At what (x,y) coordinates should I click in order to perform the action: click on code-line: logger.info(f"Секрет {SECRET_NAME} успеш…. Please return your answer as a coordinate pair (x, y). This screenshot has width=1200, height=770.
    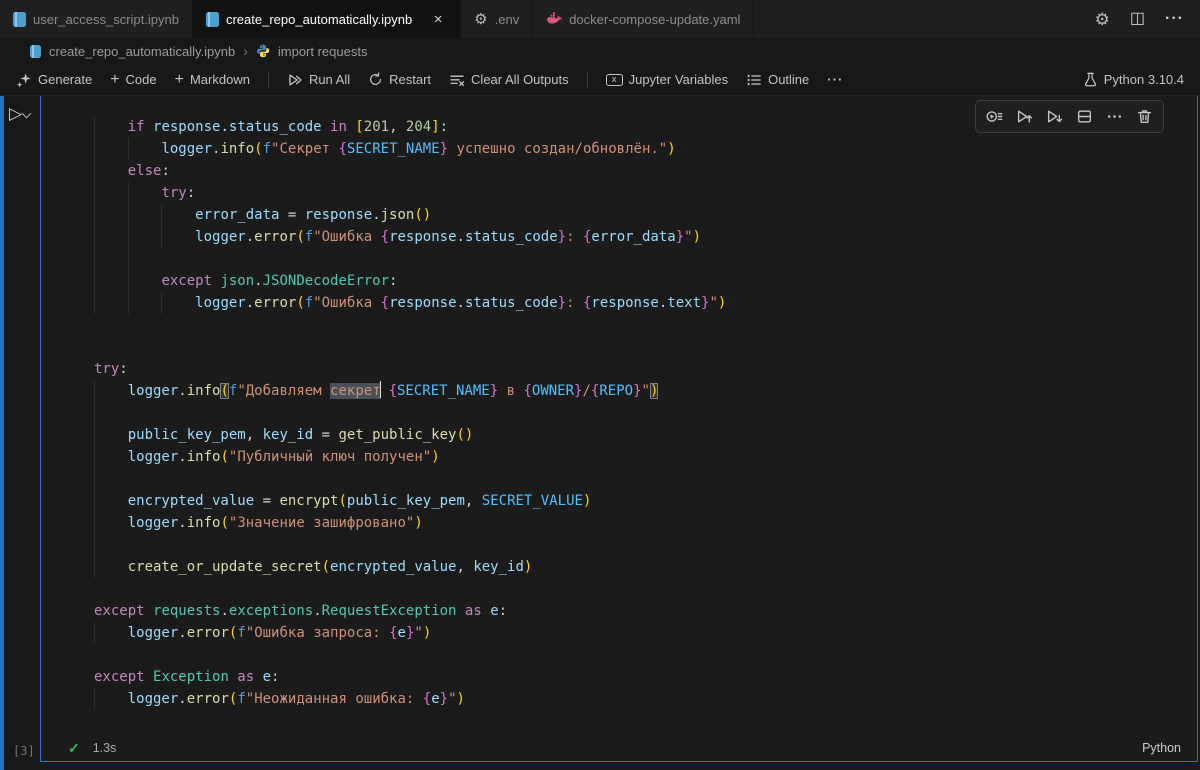
    Looking at the image, I should click on (644, 149).